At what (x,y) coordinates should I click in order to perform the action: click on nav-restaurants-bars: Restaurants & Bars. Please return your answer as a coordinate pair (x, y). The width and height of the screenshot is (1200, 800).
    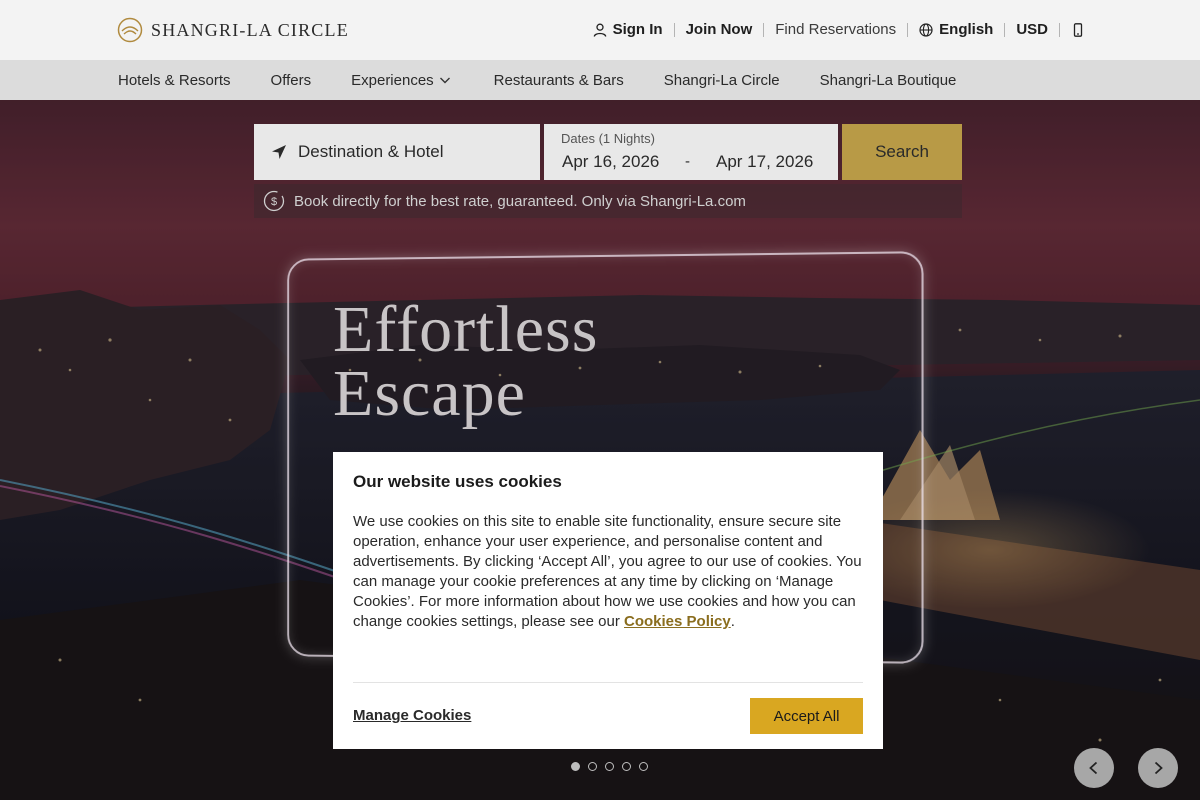
    Looking at the image, I should click on (559, 80).